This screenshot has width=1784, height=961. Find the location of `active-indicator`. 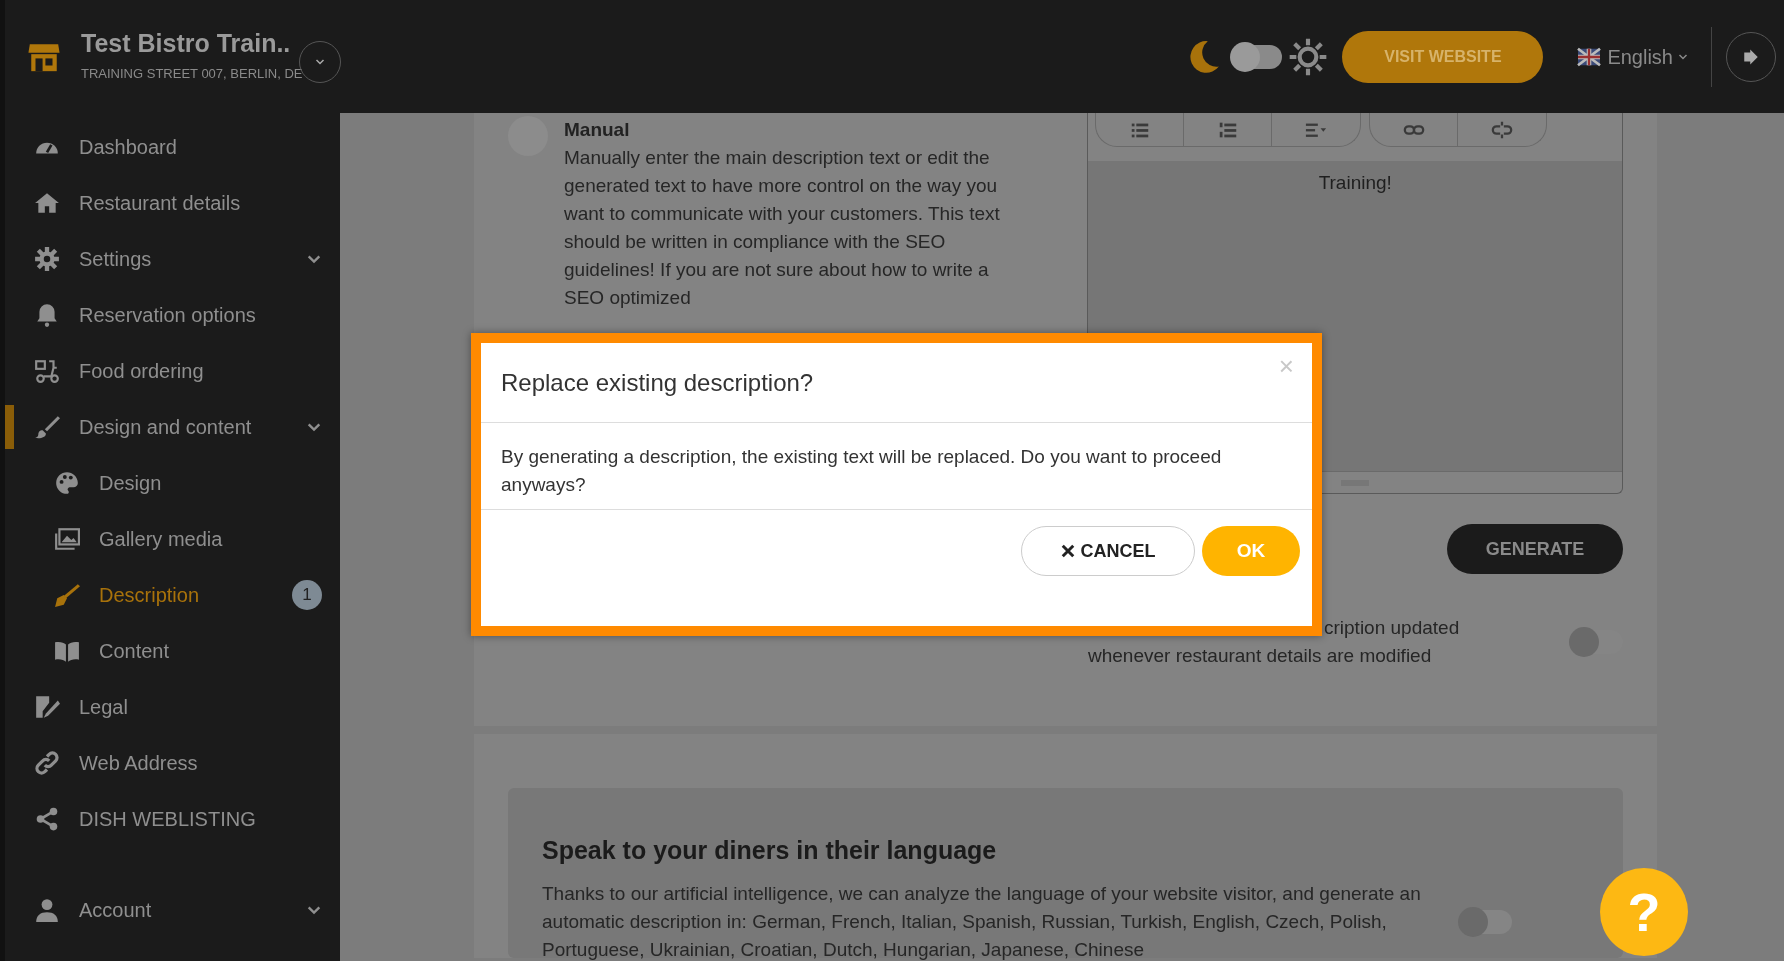

active-indicator is located at coordinates (9, 427).